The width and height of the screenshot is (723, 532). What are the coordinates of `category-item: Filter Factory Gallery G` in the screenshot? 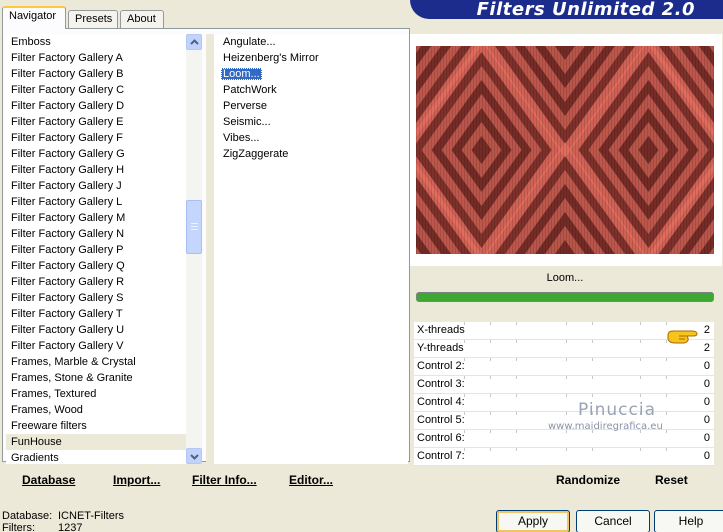 It's located at (96, 154).